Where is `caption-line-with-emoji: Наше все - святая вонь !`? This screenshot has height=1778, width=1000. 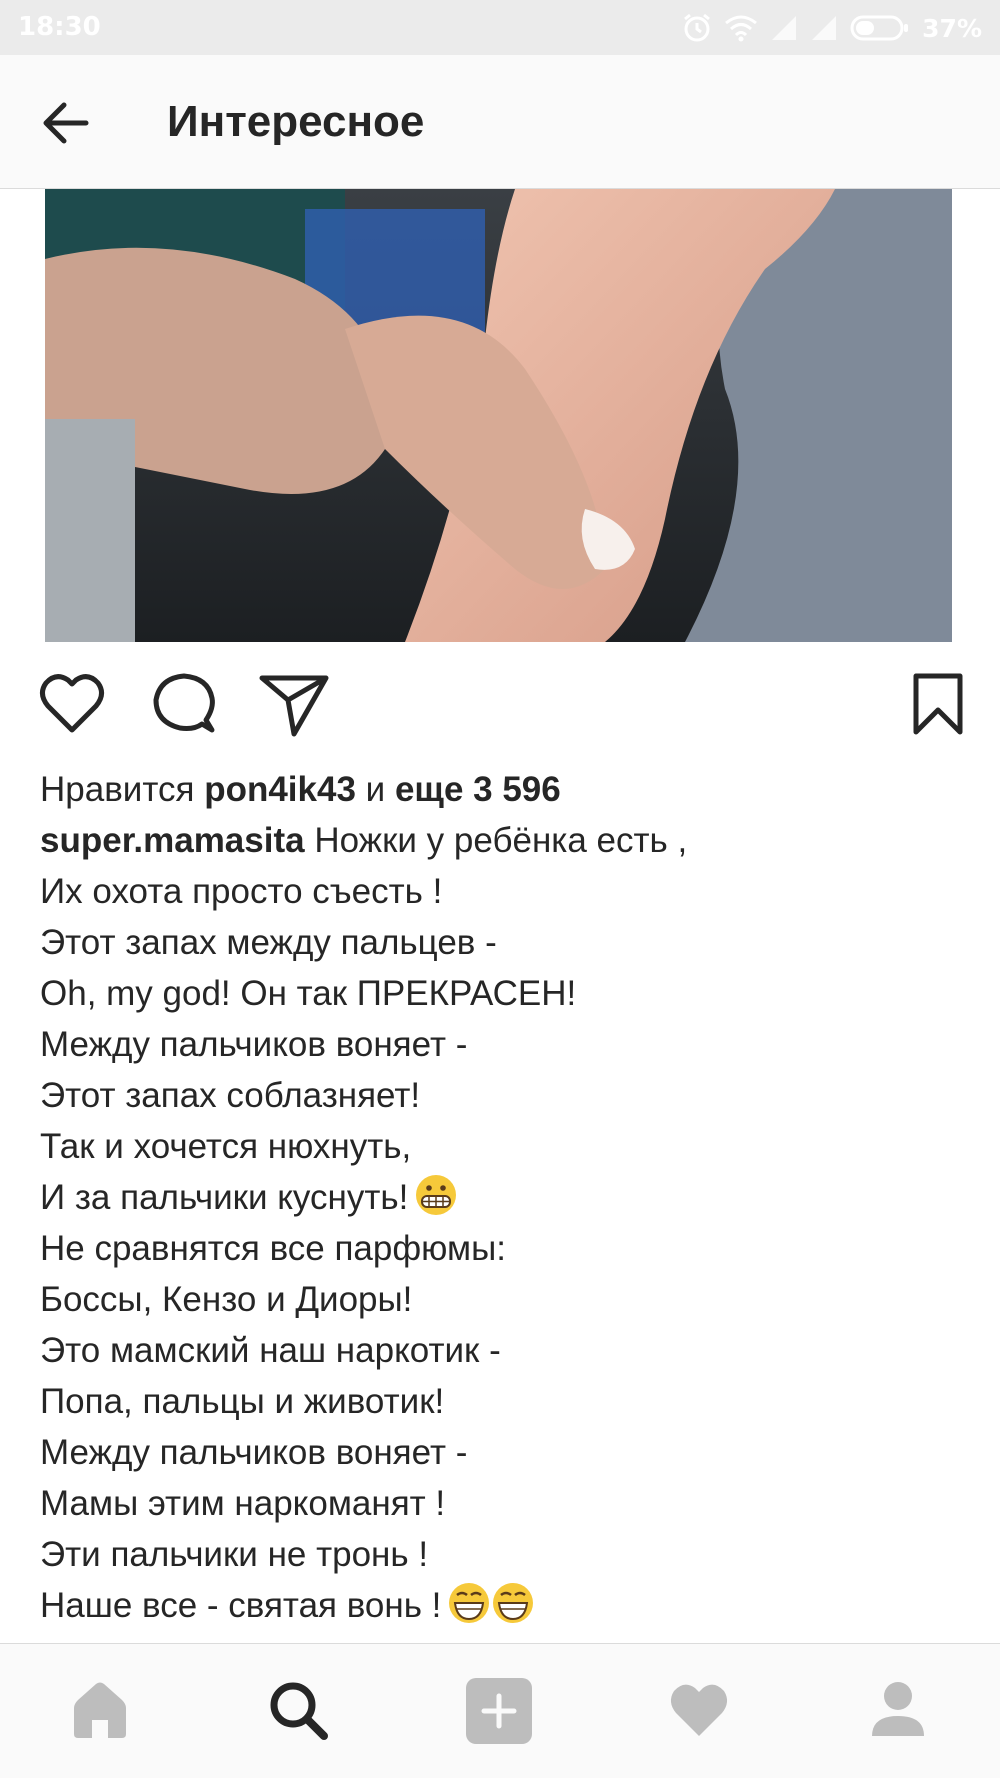 caption-line-with-emoji: Наше все - святая вонь ! is located at coordinates (500, 1605).